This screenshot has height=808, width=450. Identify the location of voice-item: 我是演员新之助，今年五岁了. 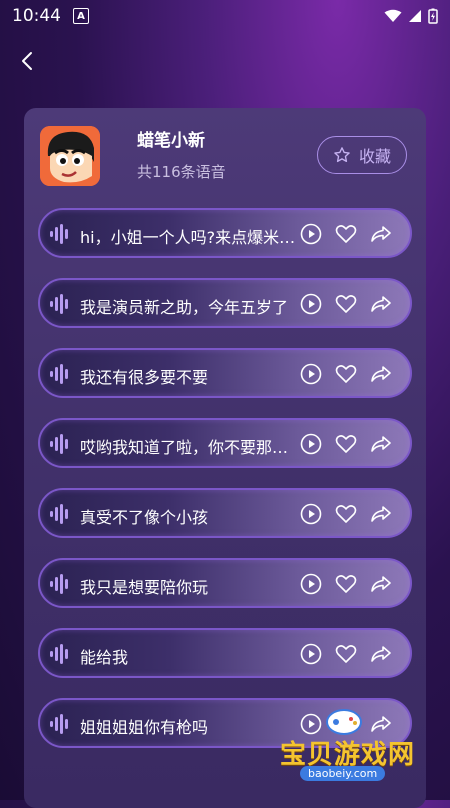
(225, 303).